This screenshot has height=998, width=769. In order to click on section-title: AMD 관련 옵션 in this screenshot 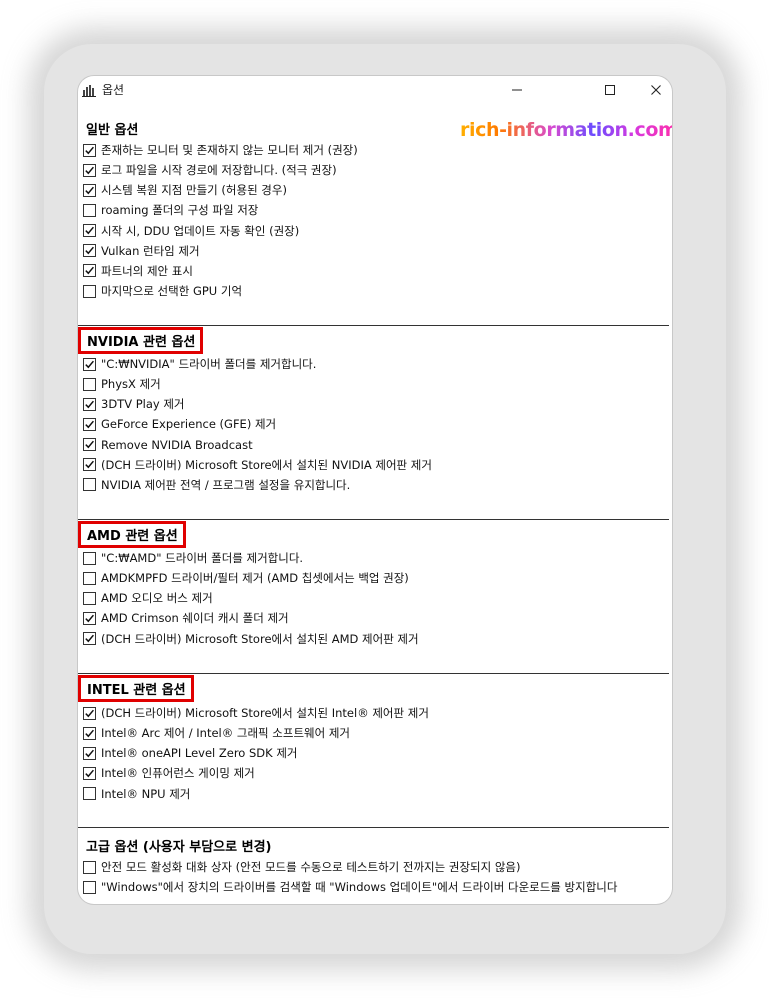, I will do `click(132, 534)`.